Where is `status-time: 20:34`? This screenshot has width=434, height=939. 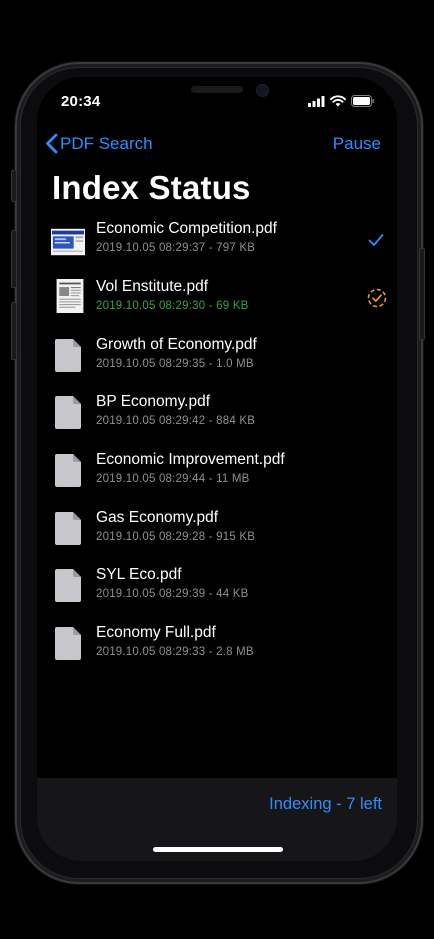
status-time: 20:34 is located at coordinates (81, 101).